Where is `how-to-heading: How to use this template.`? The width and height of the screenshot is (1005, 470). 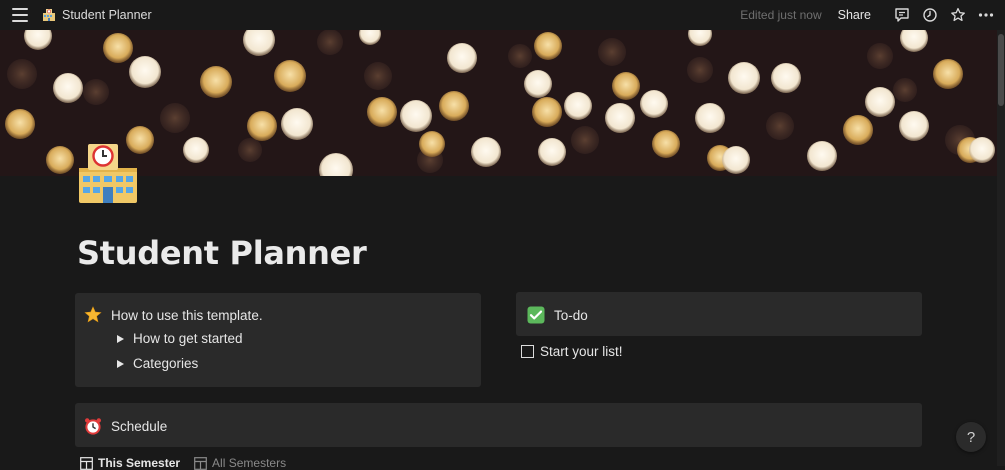 how-to-heading: How to use this template. is located at coordinates (173, 315).